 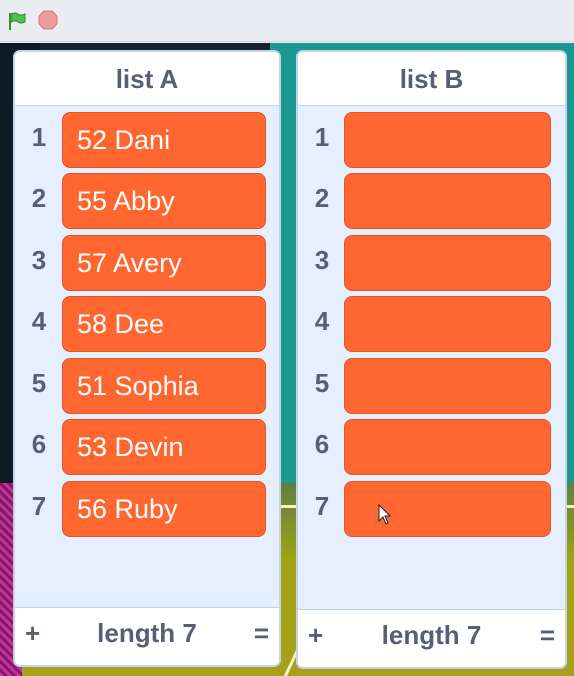 What do you see at coordinates (164, 263) in the screenshot?
I see `list-item-value: 57 Avery` at bounding box center [164, 263].